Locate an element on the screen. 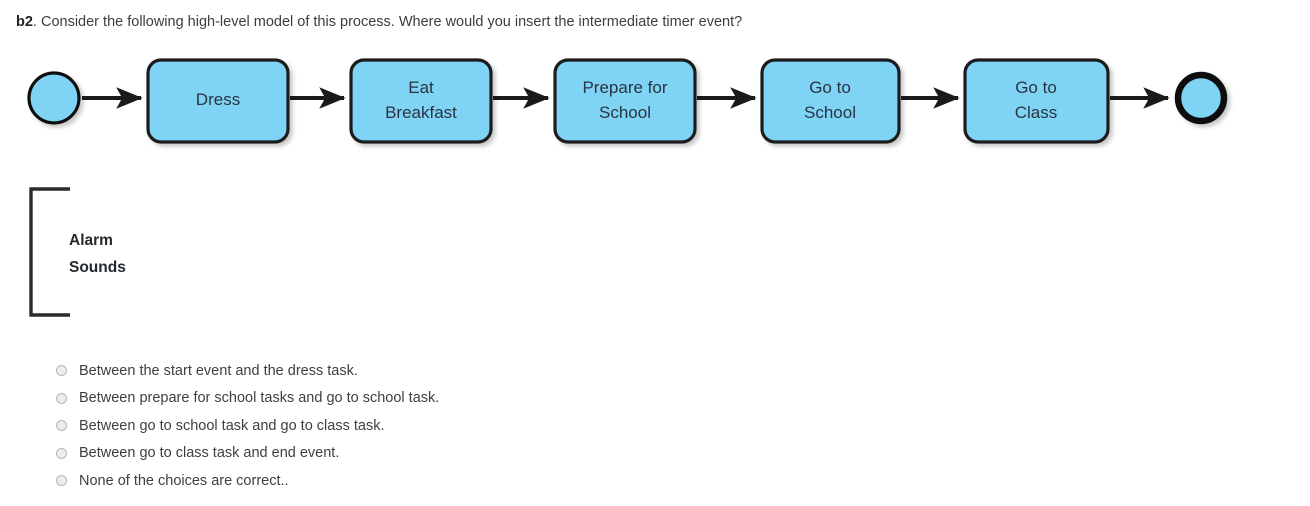 The width and height of the screenshot is (1310, 506). answer-choice-5: None of the choices are correct.. is located at coordinates (406, 481).